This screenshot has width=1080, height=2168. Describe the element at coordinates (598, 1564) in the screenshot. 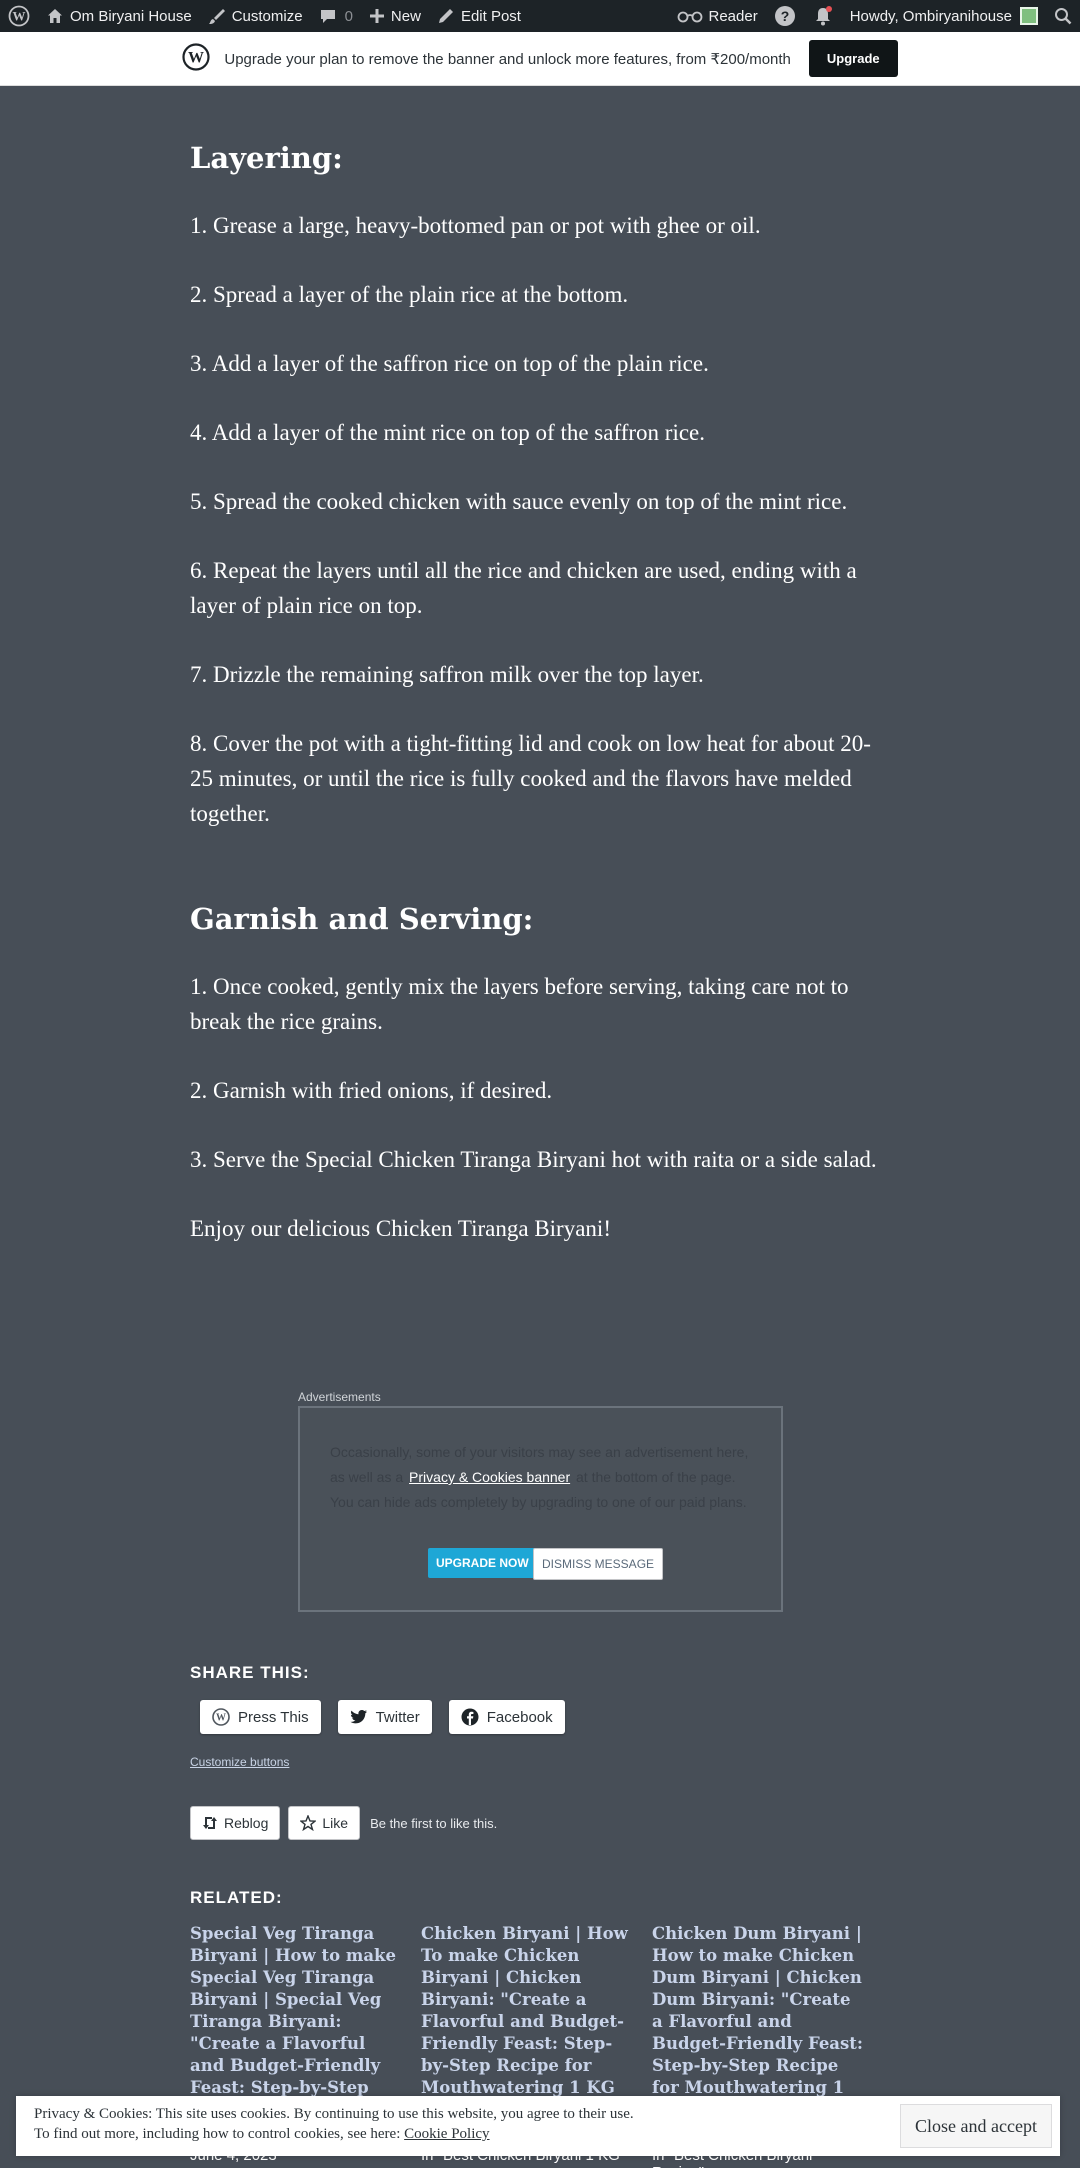

I see `dismiss-message-button: DISMISS MESSAGE` at that location.